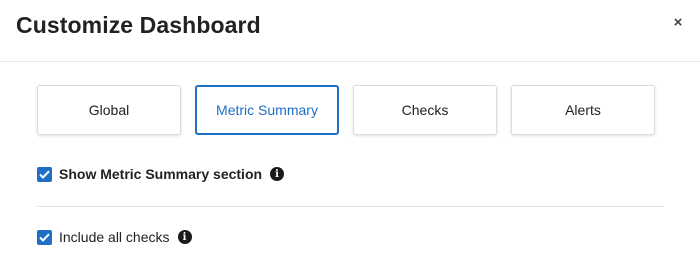  Describe the element at coordinates (350, 206) in the screenshot. I see `section-divider` at that location.